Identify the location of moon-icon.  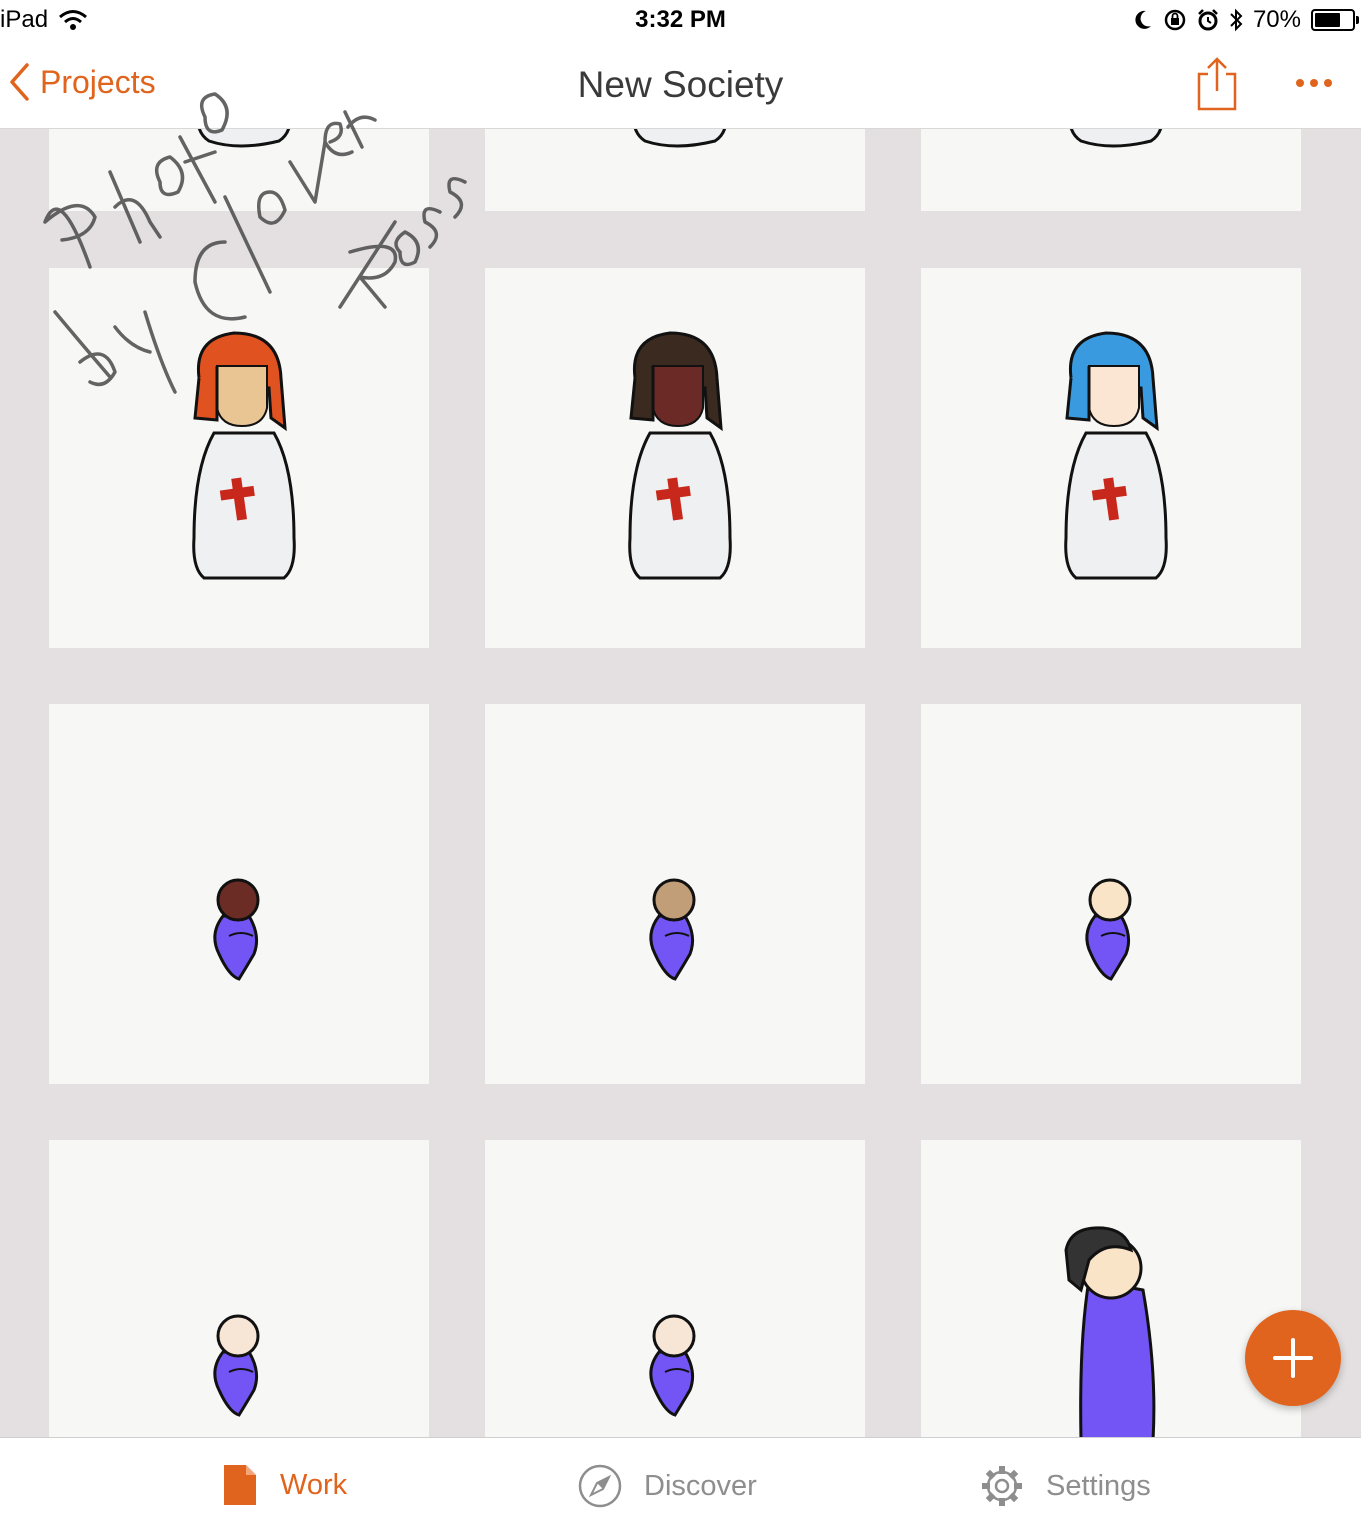
(1143, 19).